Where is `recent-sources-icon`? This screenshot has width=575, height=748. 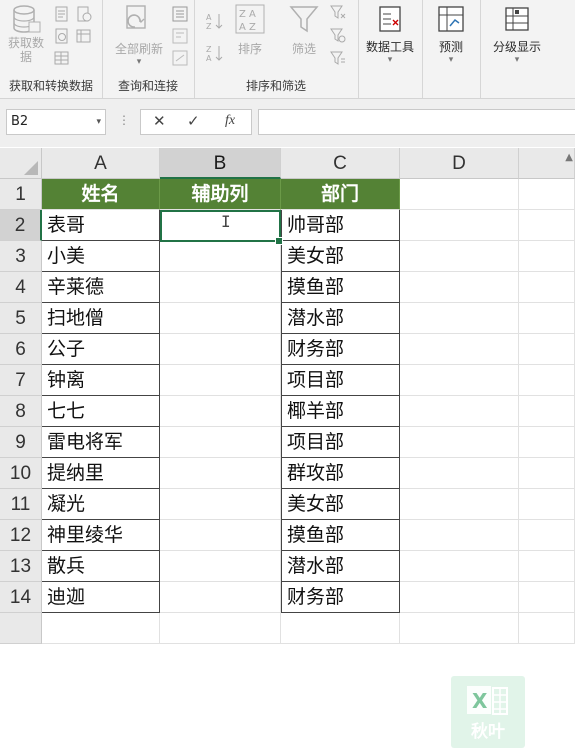
recent-sources-icon is located at coordinates (84, 14).